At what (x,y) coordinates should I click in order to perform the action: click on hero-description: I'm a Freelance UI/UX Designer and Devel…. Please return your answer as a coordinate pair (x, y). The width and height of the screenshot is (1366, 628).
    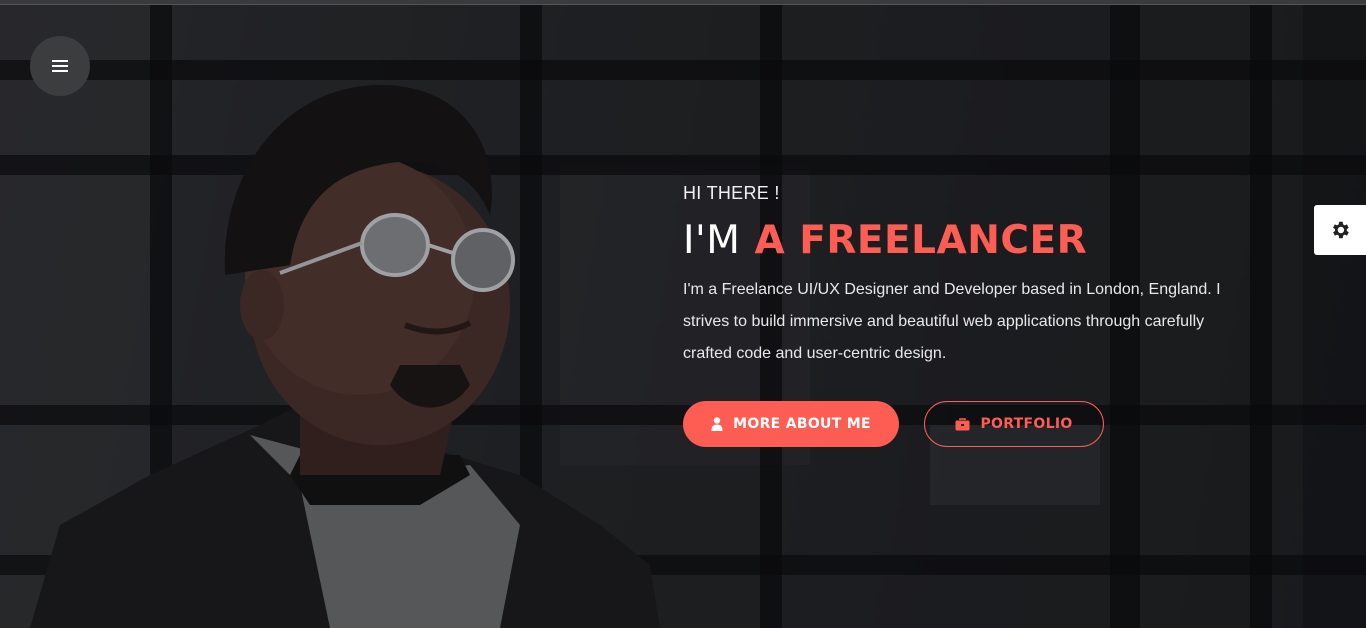
    Looking at the image, I should click on (952, 321).